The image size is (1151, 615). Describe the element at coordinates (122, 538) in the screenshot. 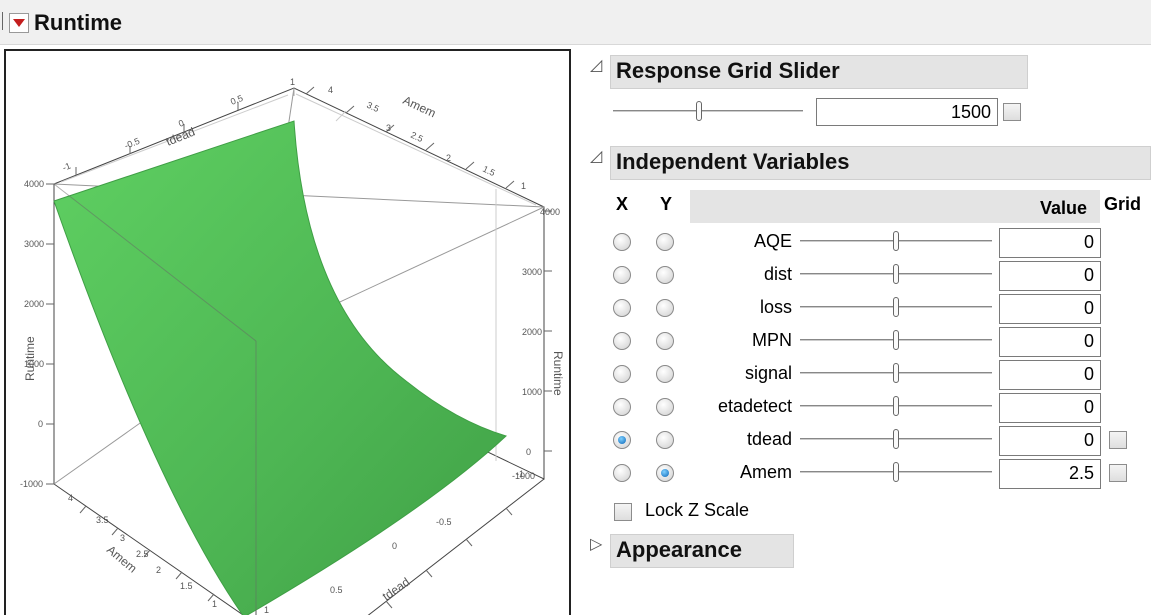

I see `tick-bottom-amem: 3` at that location.